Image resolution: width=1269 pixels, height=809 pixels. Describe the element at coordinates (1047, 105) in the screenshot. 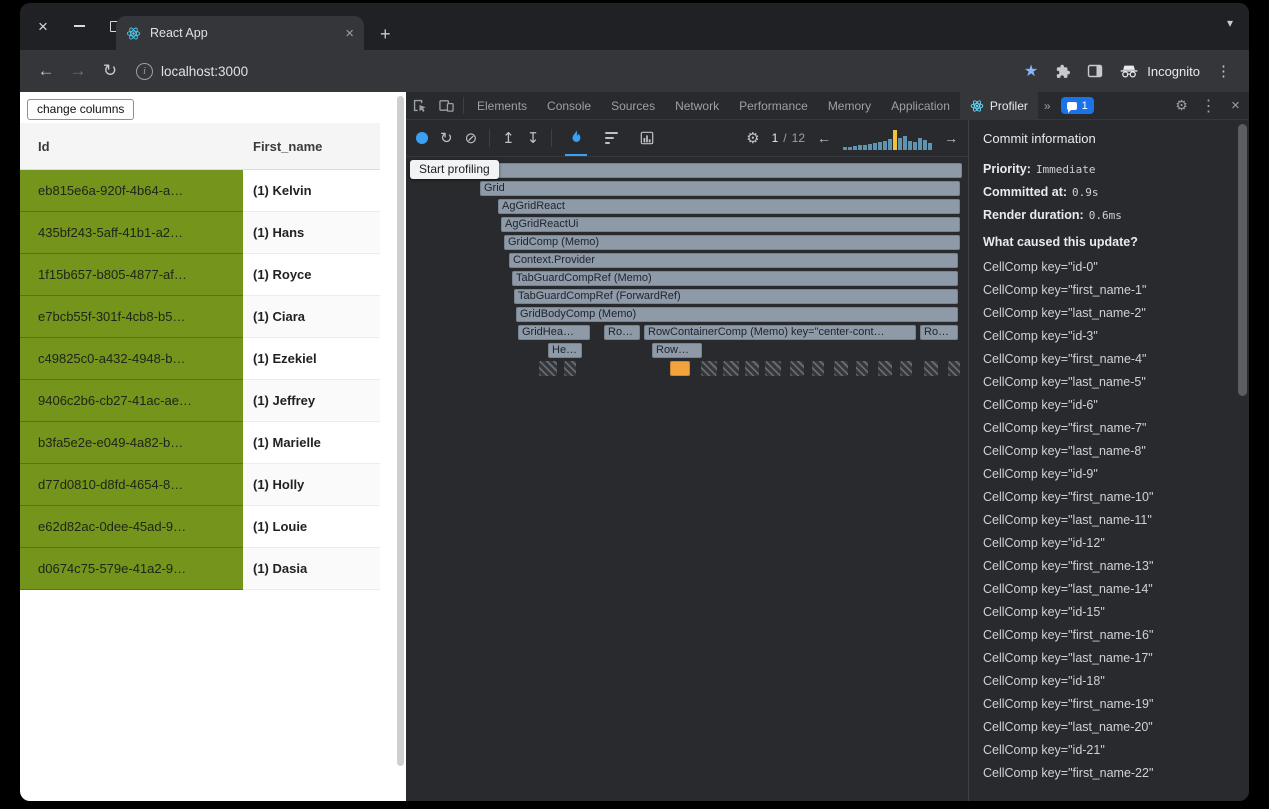

I see `more-tabs-button: »` at that location.